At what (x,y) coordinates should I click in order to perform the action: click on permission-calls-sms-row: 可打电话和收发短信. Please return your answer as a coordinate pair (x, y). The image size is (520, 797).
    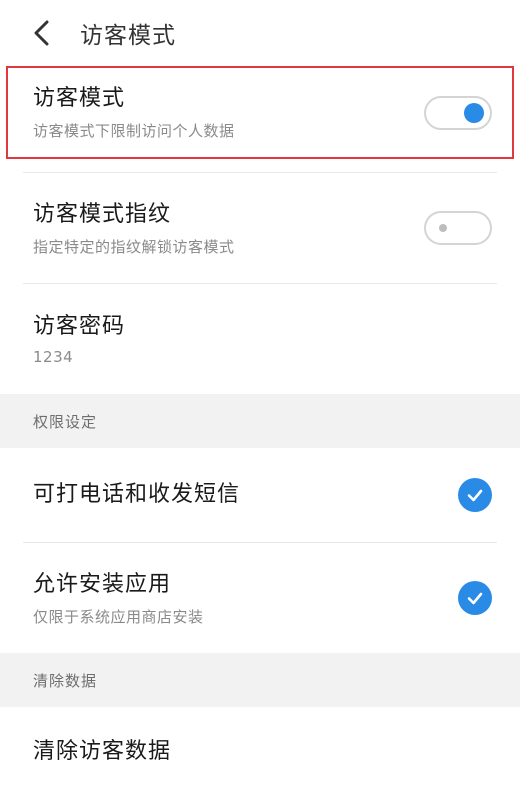
    Looking at the image, I should click on (260, 495).